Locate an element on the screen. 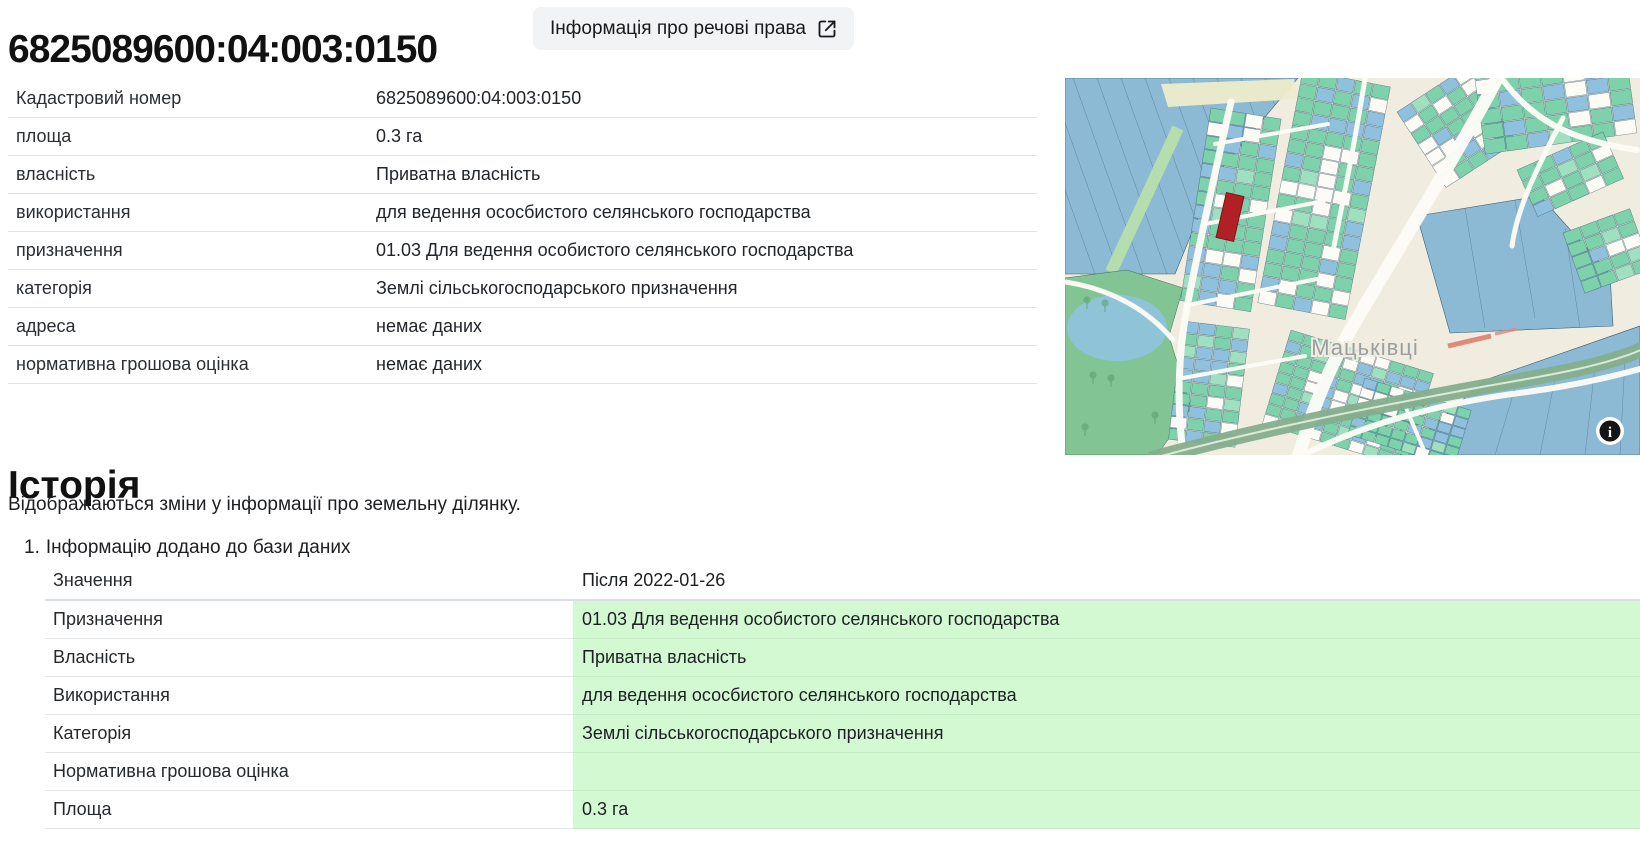 The height and width of the screenshot is (860, 1640). row-label: категорія is located at coordinates (54, 288).